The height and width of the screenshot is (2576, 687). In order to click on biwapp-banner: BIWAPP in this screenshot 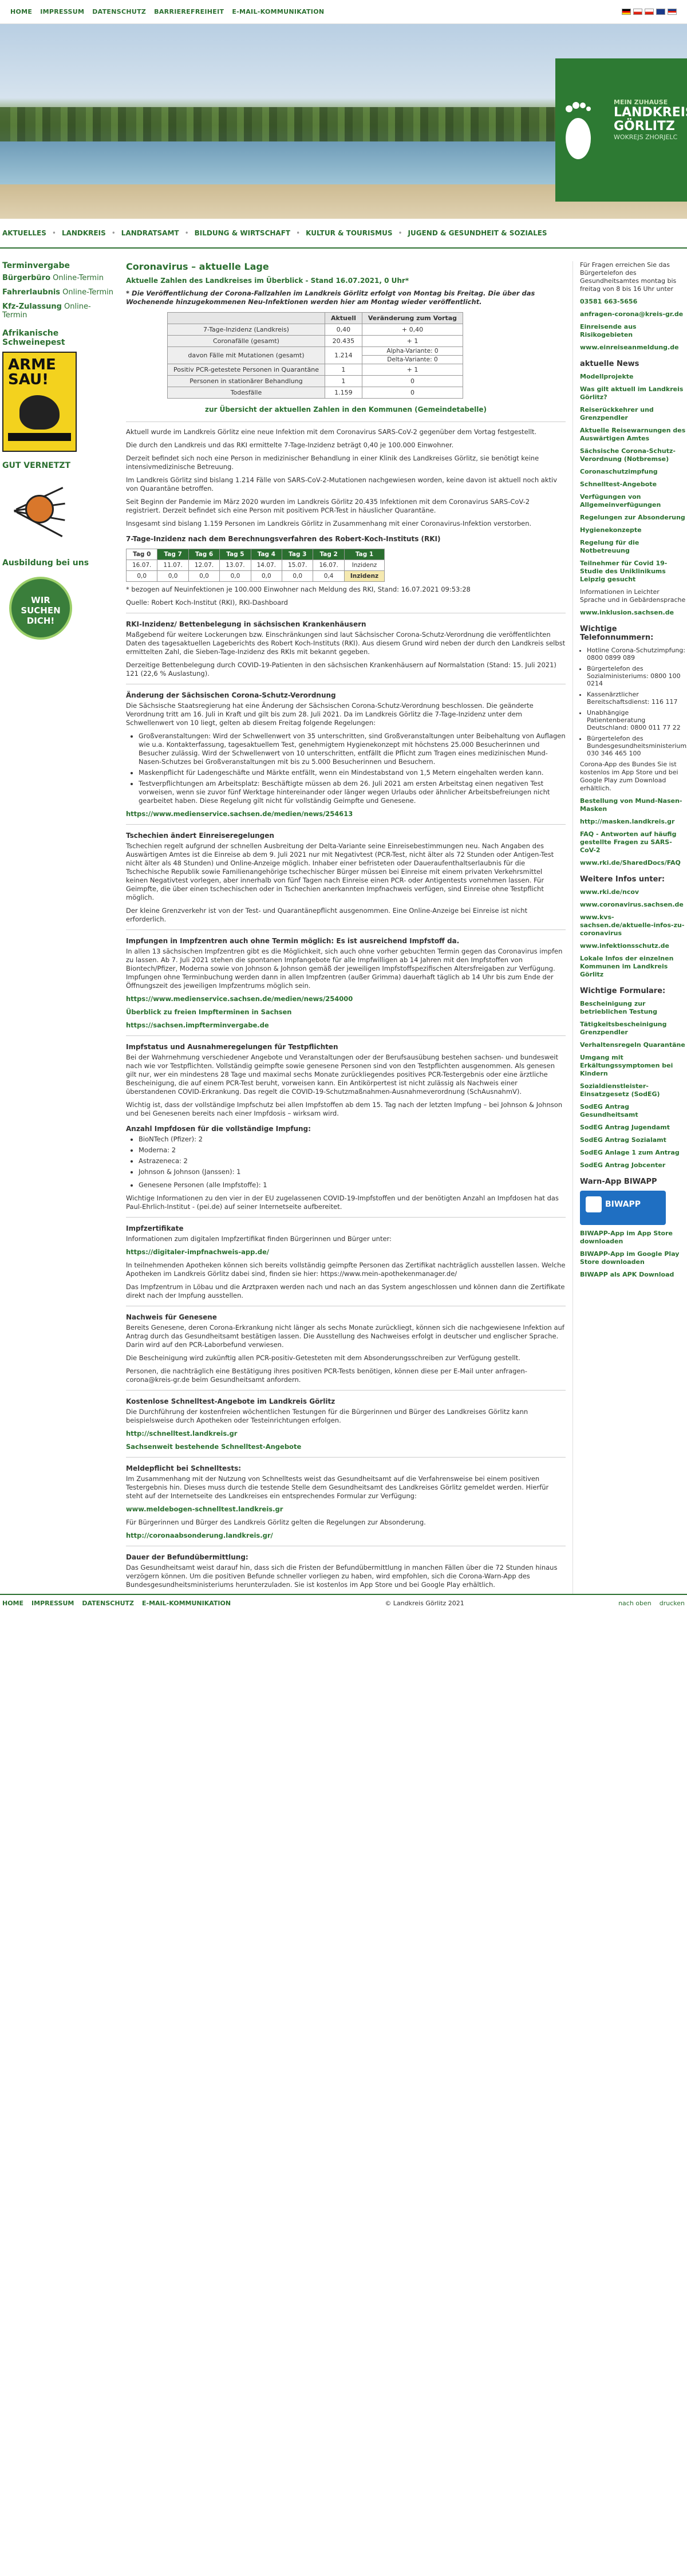, I will do `click(623, 1208)`.